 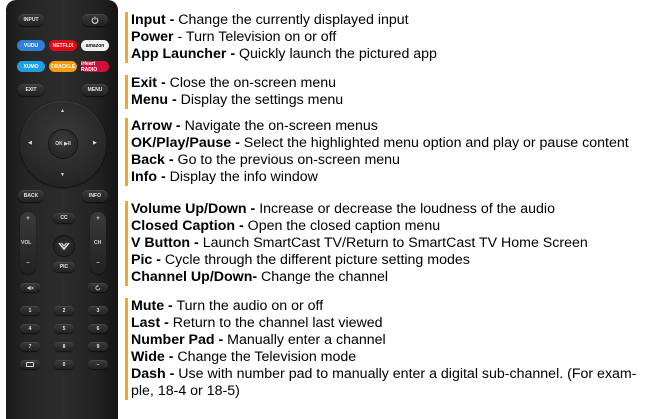 I want to click on xumo-button: XUMO, so click(x=31, y=66).